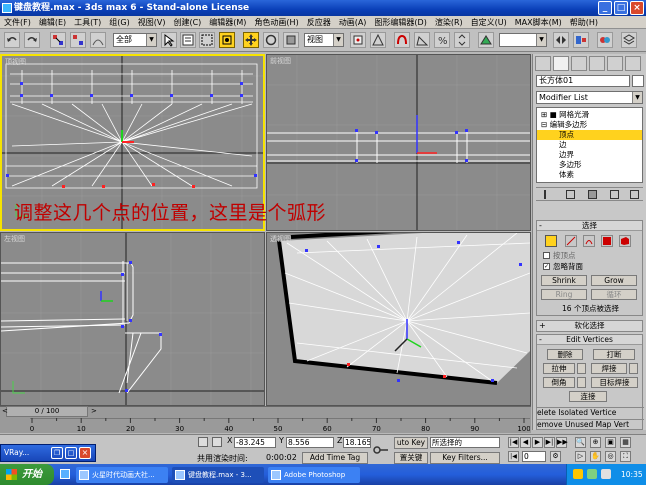  Describe the element at coordinates (565, 354) in the screenshot. I see `remove-button: 删除` at that location.